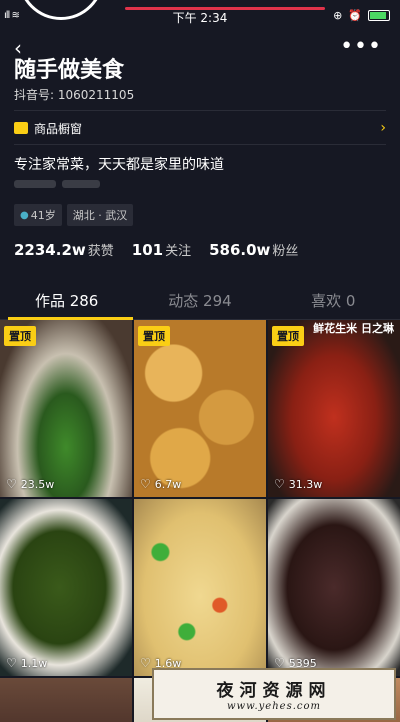  Describe the element at coordinates (100, 251) in the screenshot. I see `stat-label: 获赞` at that location.